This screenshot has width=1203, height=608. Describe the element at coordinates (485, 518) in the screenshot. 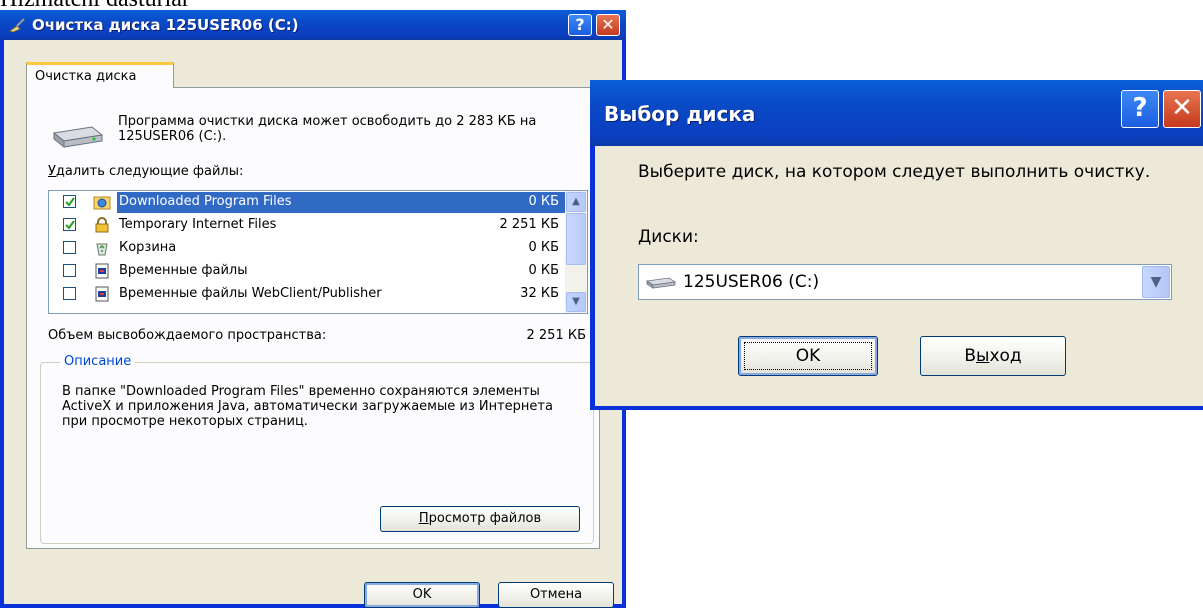

I see `view-files-label: росмотр файлов` at that location.